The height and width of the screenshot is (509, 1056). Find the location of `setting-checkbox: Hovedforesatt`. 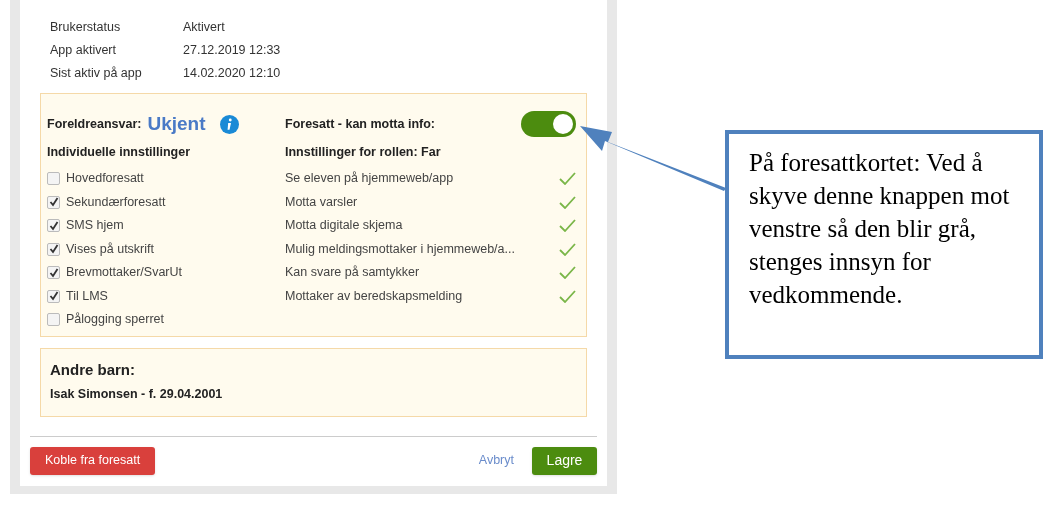

setting-checkbox: Hovedforesatt is located at coordinates (166, 179).